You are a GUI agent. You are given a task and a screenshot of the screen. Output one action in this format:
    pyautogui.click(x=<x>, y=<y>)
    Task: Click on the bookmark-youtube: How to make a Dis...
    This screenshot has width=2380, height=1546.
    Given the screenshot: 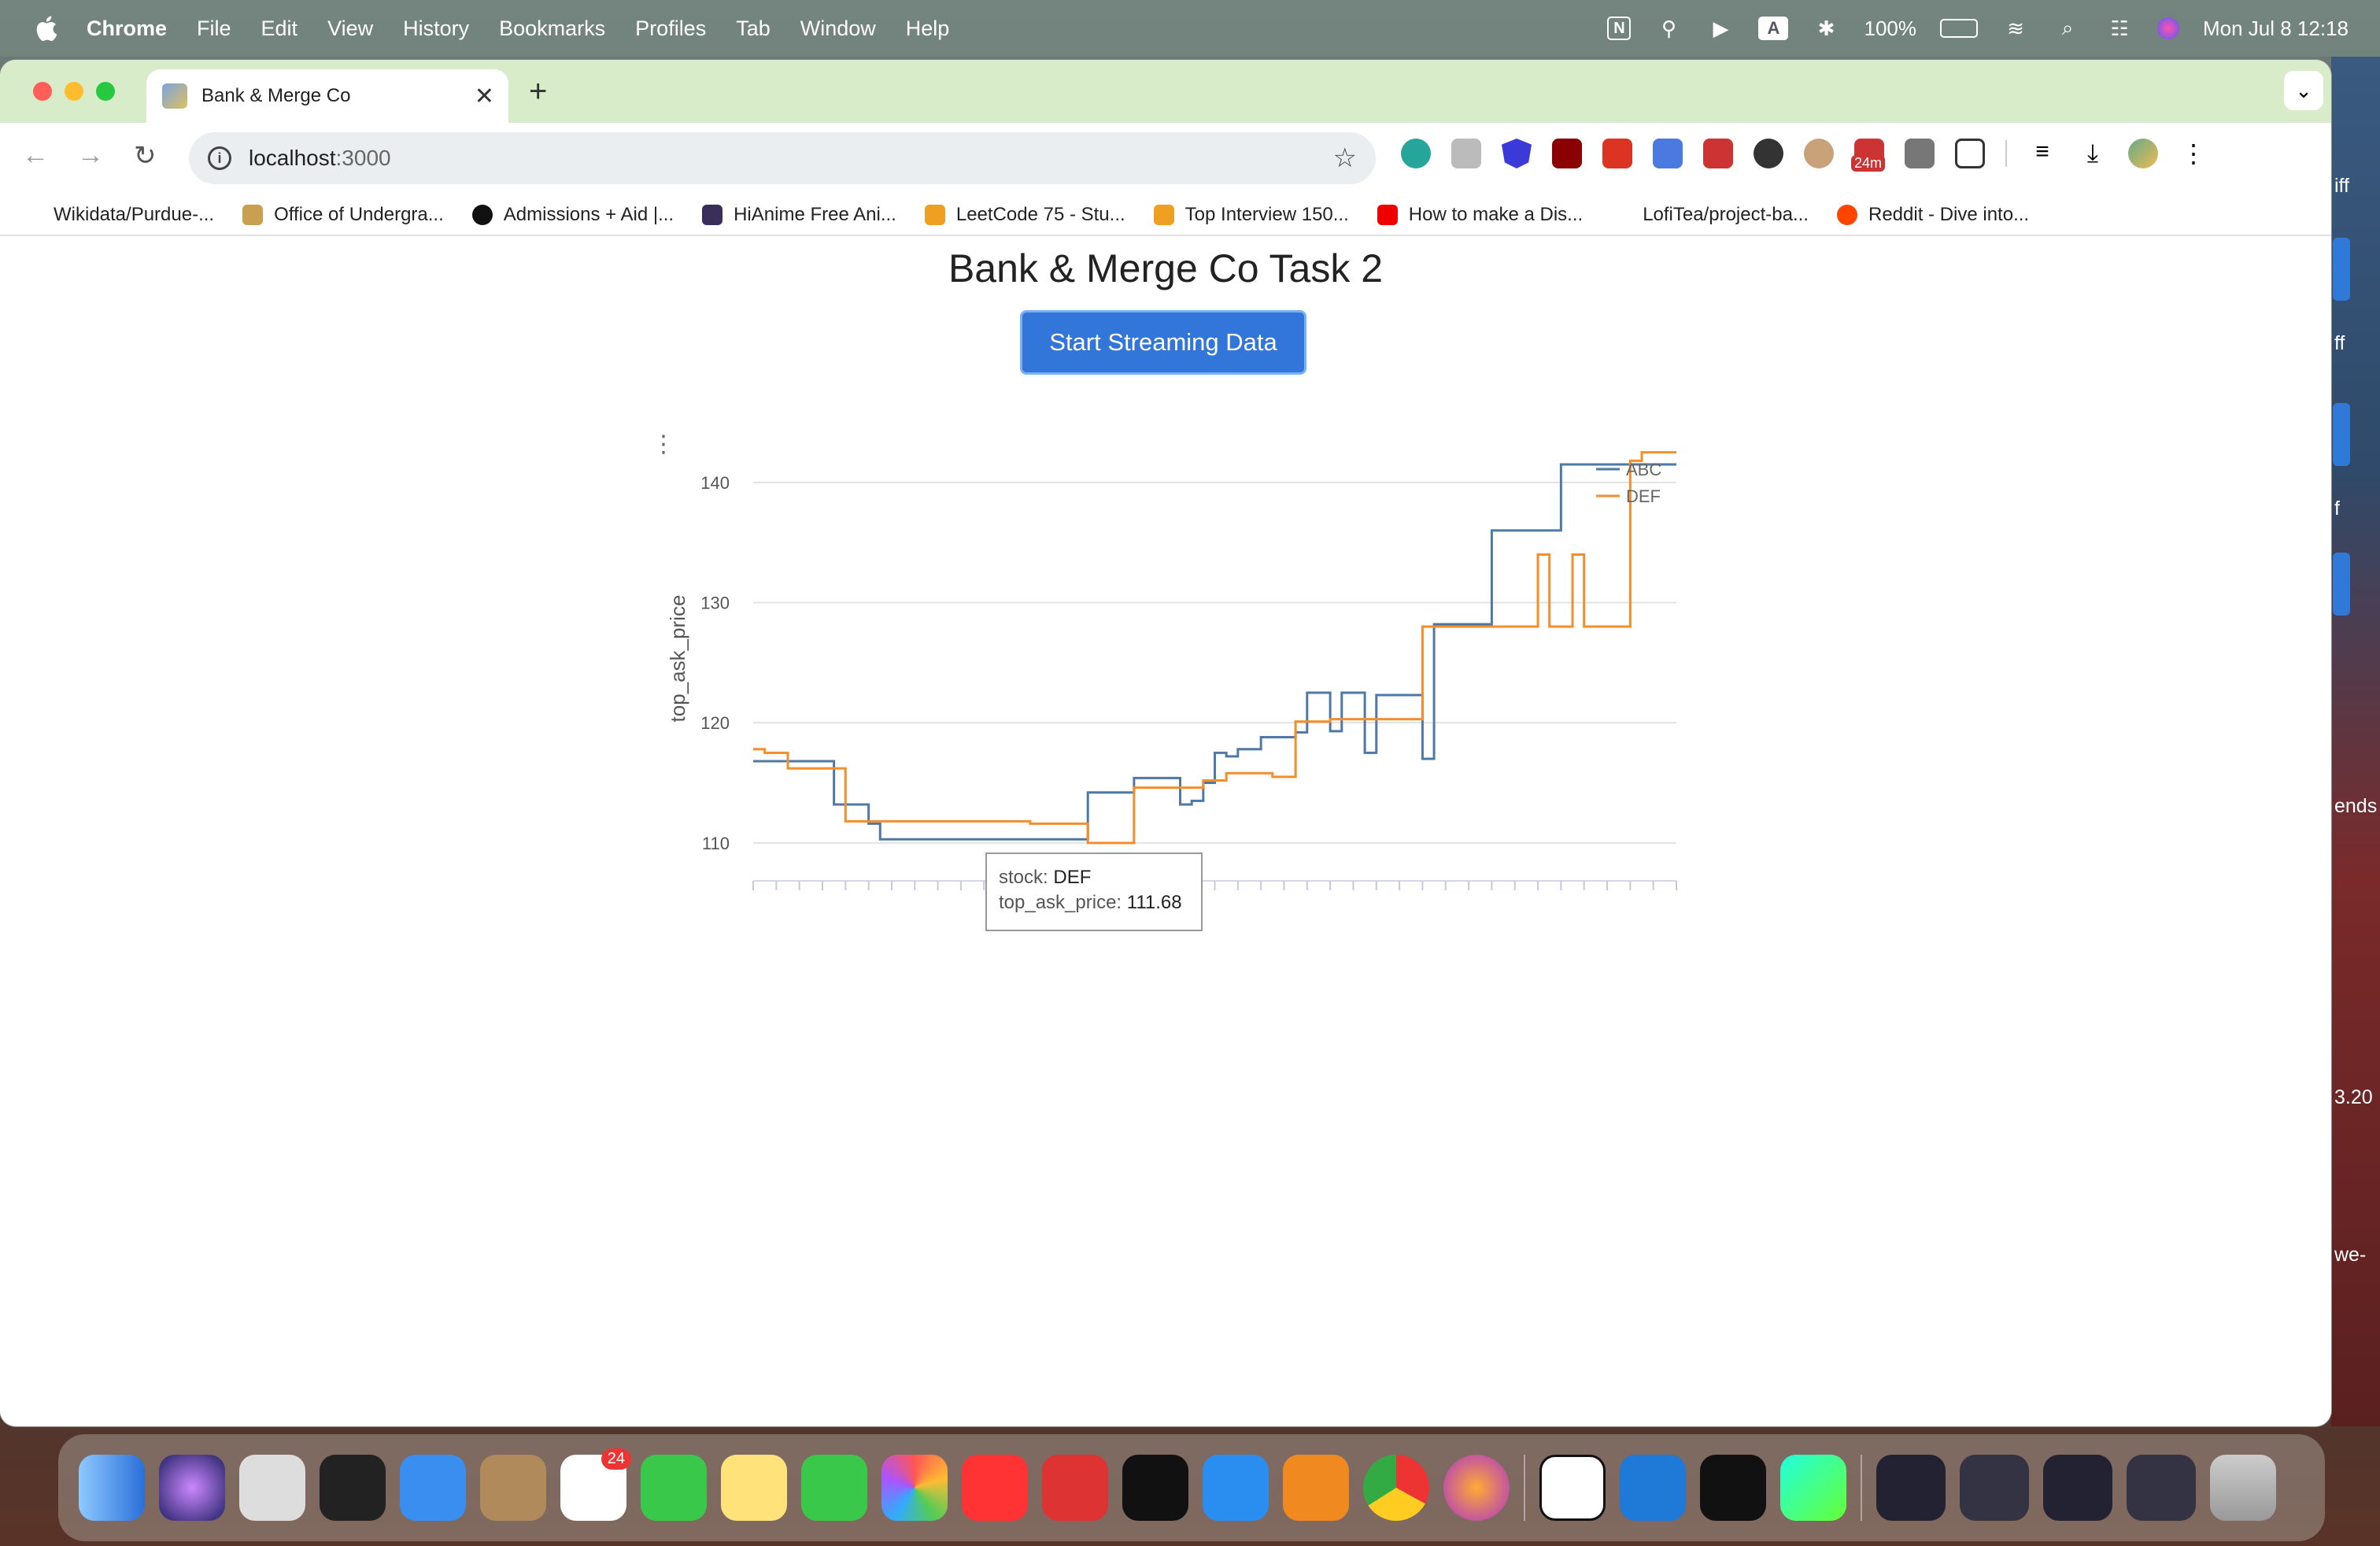 What is the action you would take?
    pyautogui.click(x=1480, y=215)
    